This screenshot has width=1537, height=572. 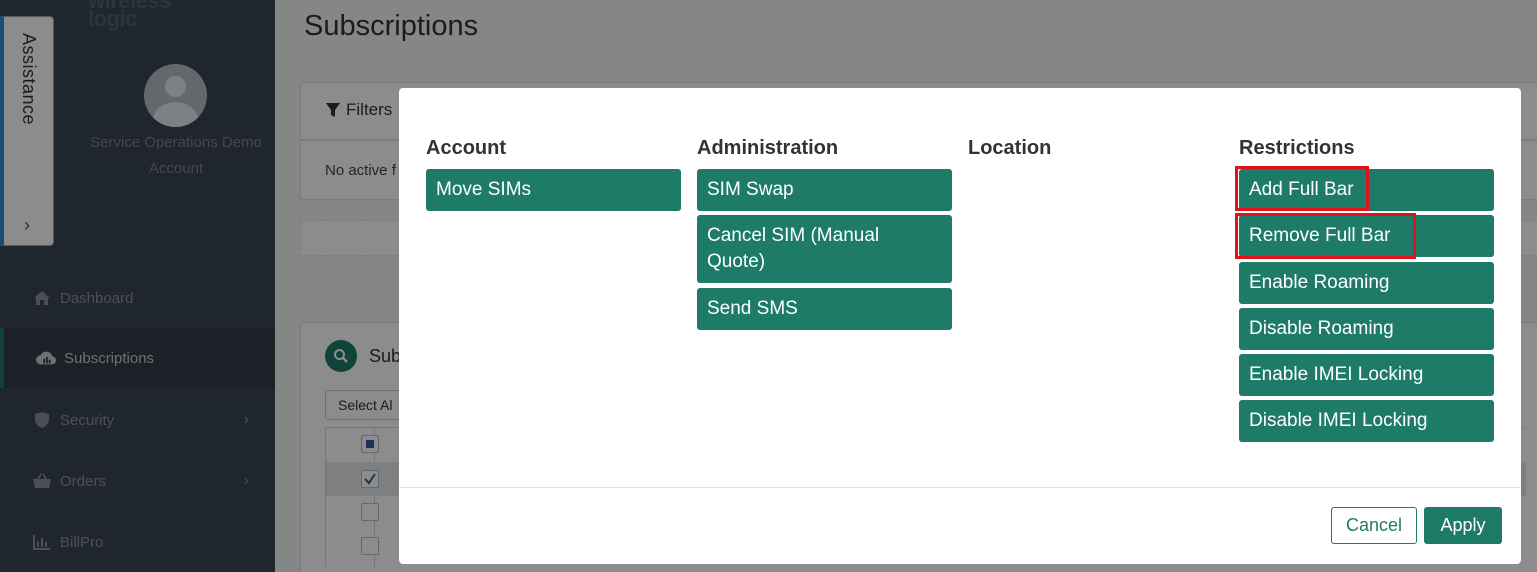 What do you see at coordinates (768, 148) in the screenshot?
I see `column-title-administration: Administration` at bounding box center [768, 148].